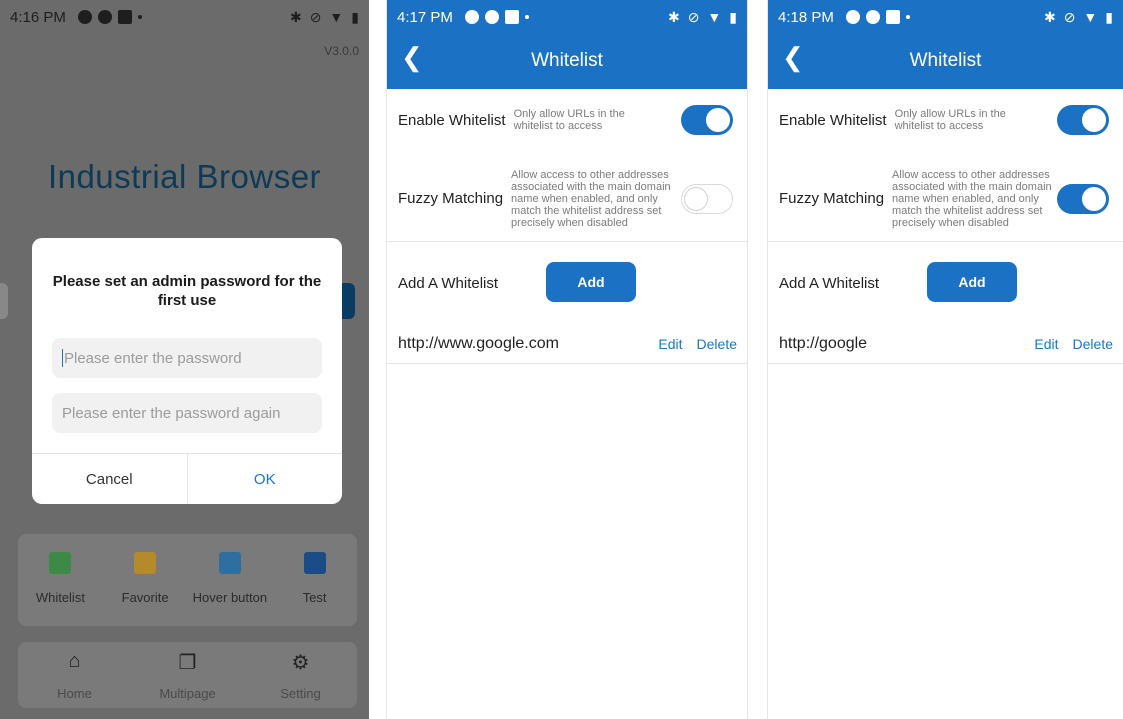 The height and width of the screenshot is (719, 1123). Describe the element at coordinates (145, 563) in the screenshot. I see `folder-star-icon` at that location.